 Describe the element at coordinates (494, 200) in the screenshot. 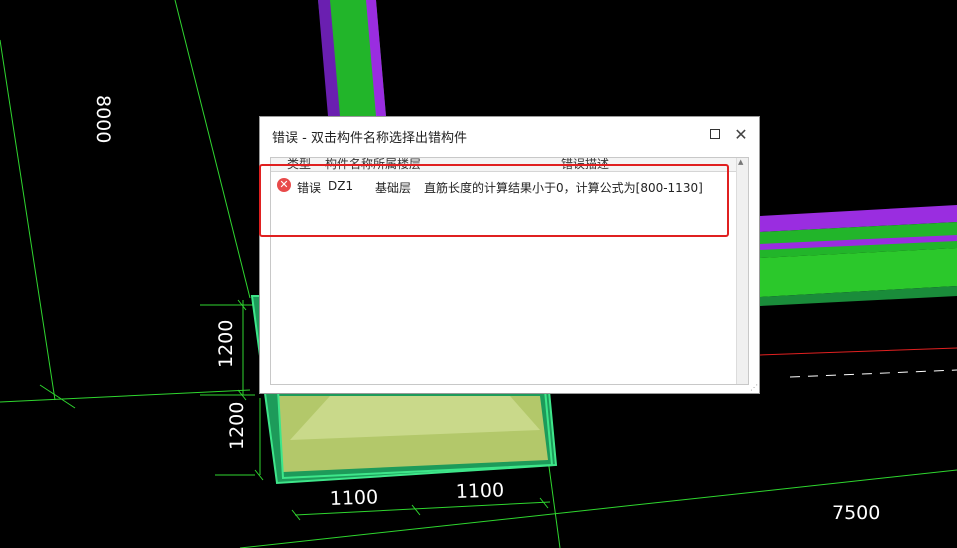

I see `highlight-box` at that location.